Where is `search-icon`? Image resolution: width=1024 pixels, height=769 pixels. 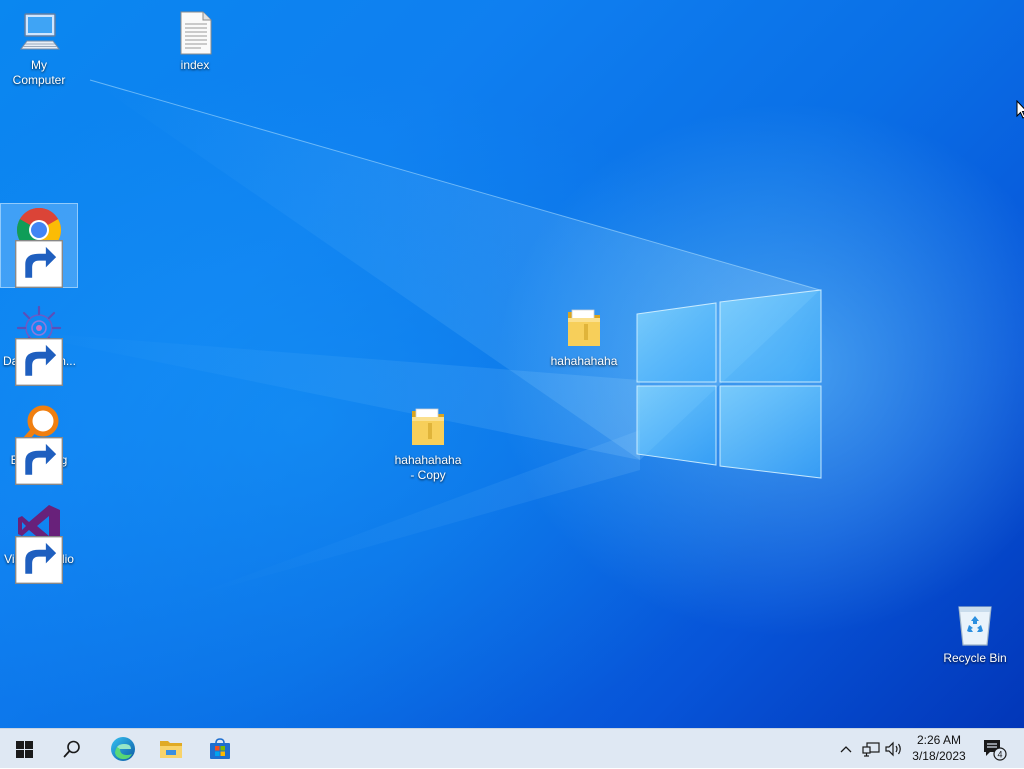
search-icon is located at coordinates (71, 749).